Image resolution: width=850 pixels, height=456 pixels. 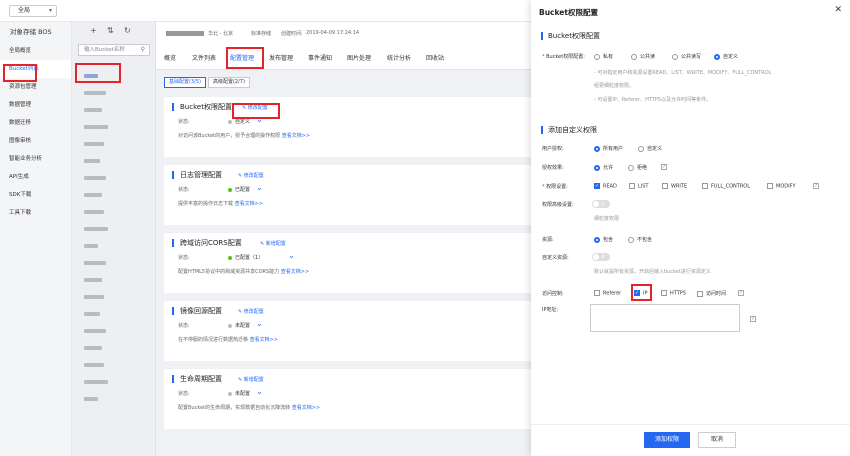 What do you see at coordinates (674, 186) in the screenshot?
I see `perm-check-write: WRITE` at bounding box center [674, 186].